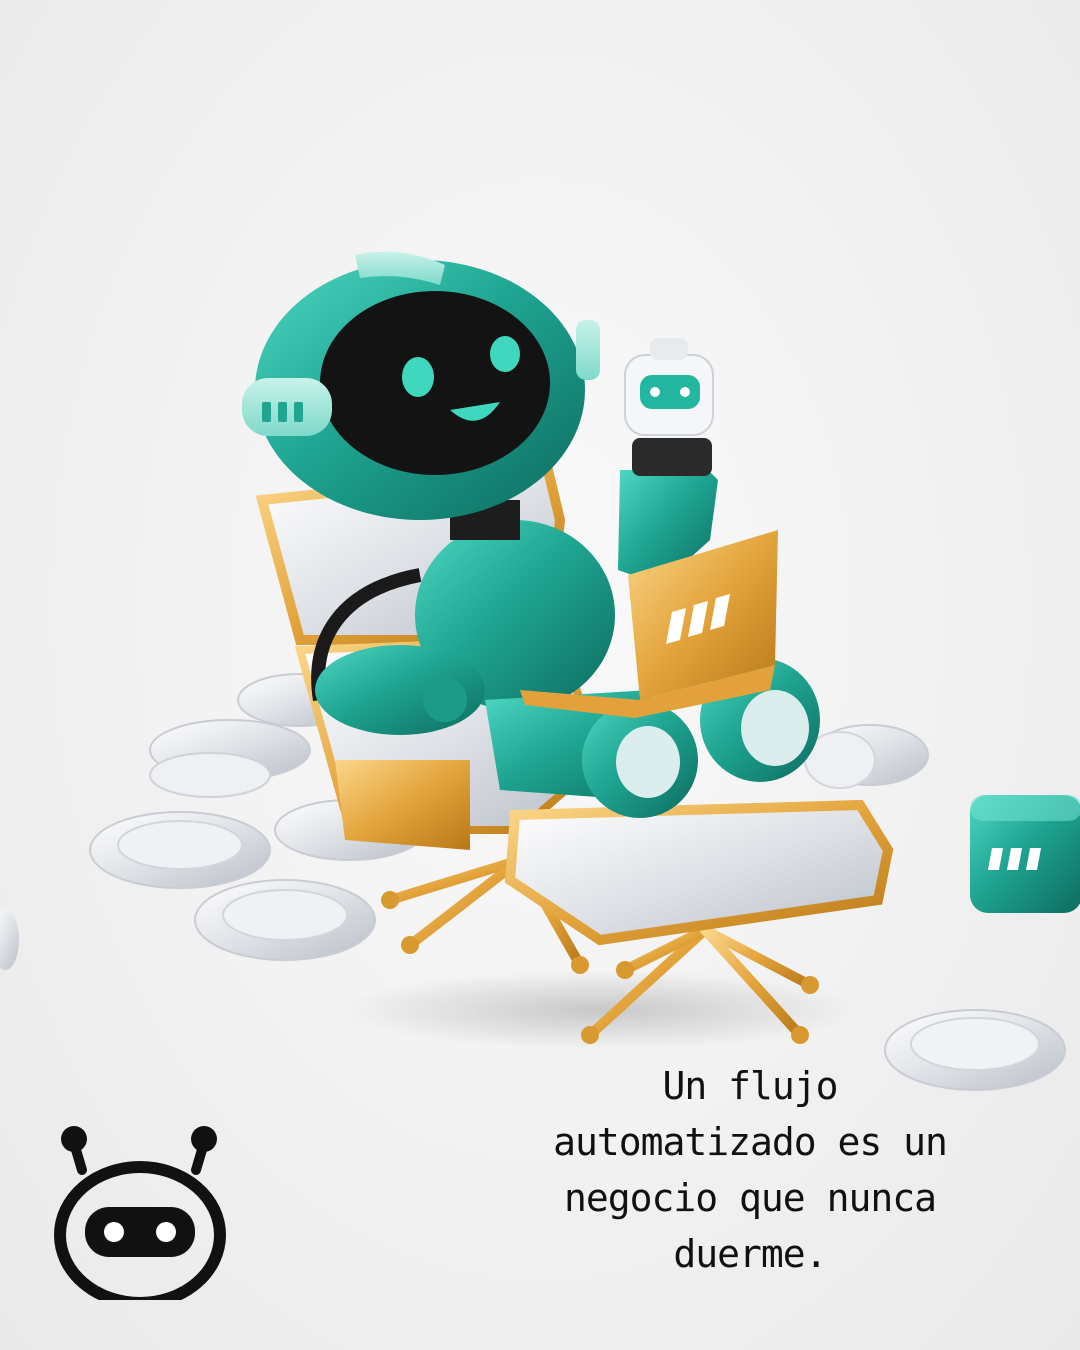  I want to click on mini-robot-figurine, so click(669, 387).